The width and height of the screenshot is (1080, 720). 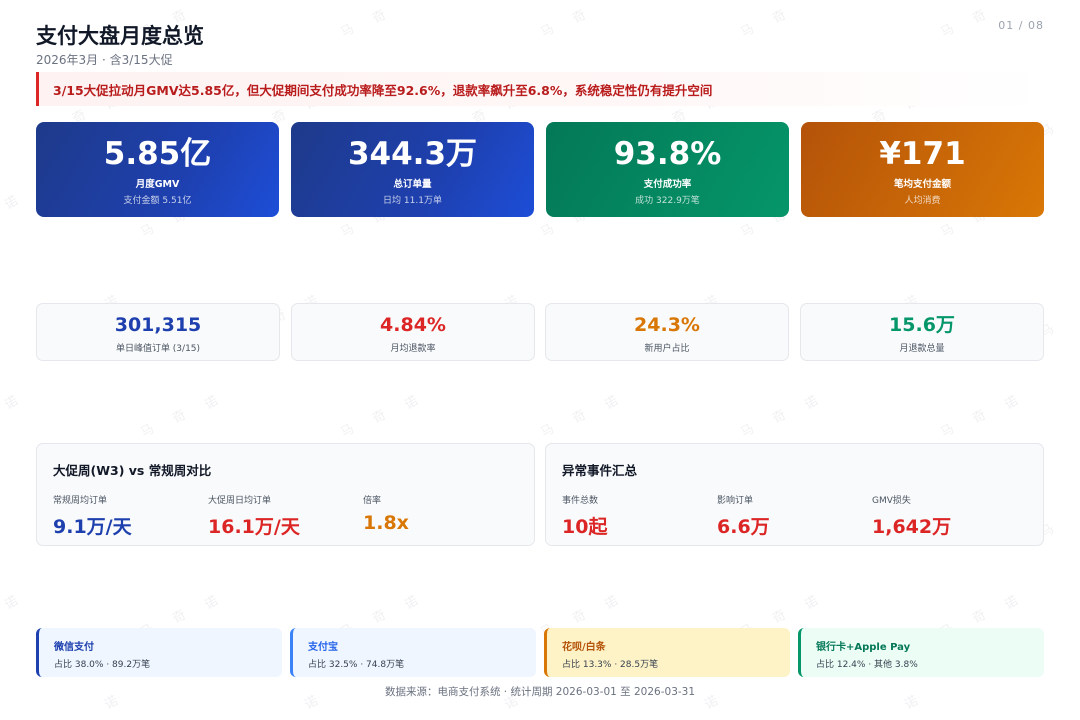 What do you see at coordinates (157, 201) in the screenshot?
I see `kpi-sub: 支付金额 5.51亿` at bounding box center [157, 201].